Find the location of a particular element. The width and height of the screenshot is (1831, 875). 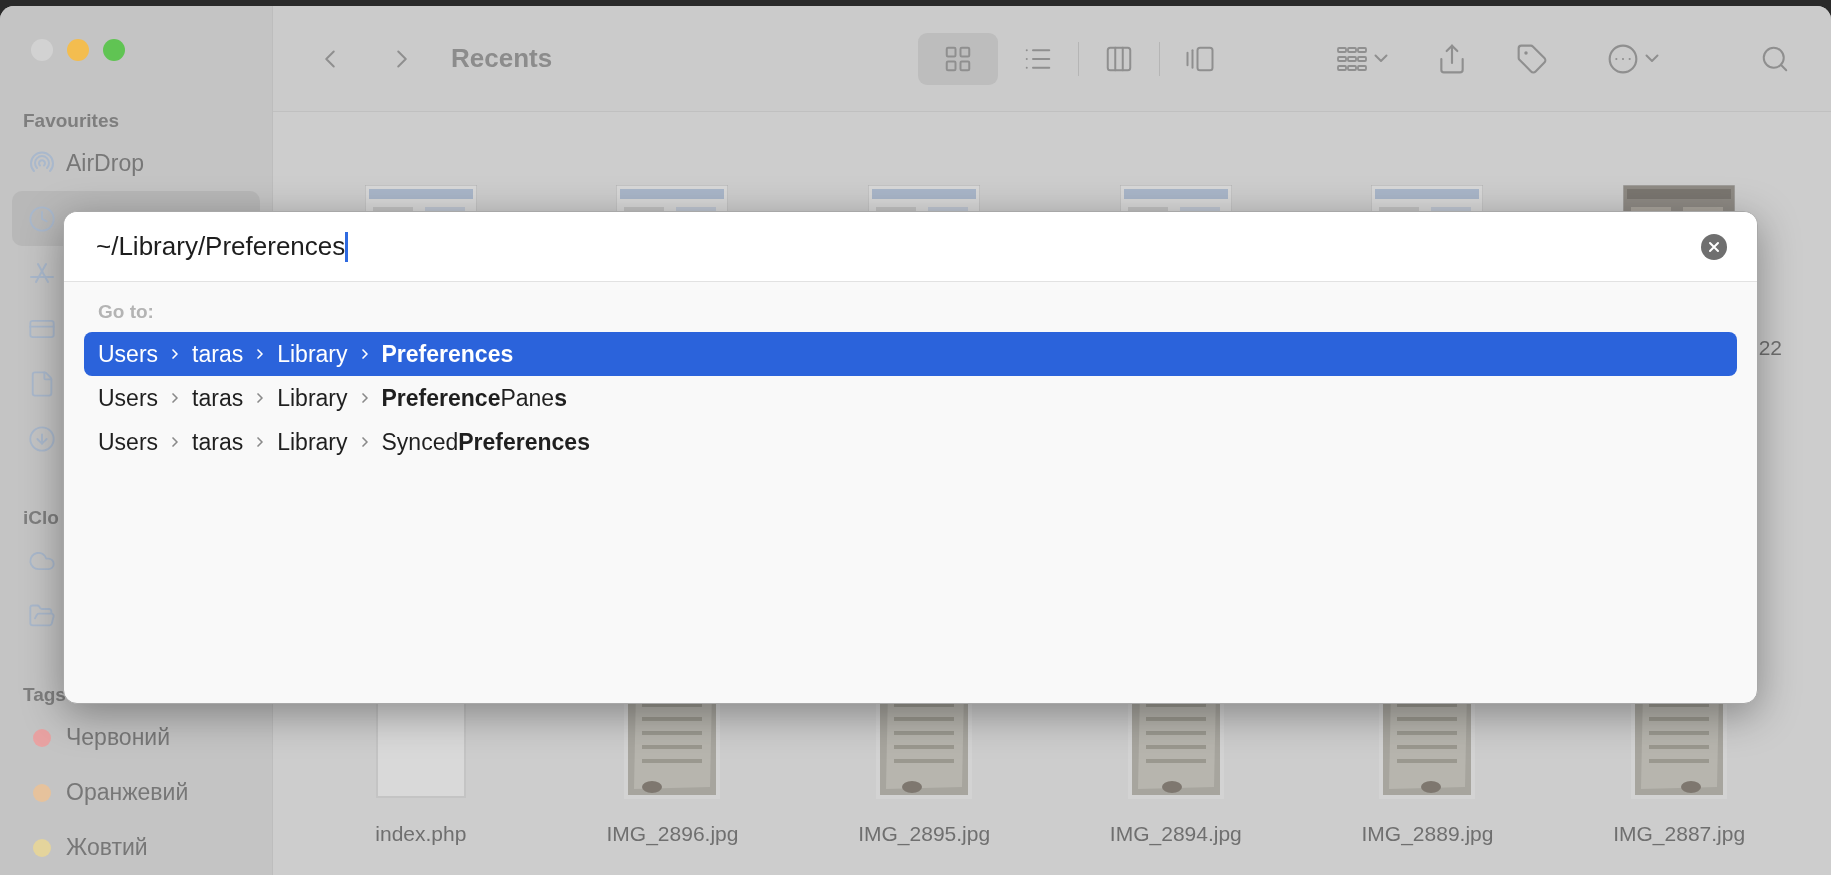

sidebar-label: AirDrop is located at coordinates (105, 164).